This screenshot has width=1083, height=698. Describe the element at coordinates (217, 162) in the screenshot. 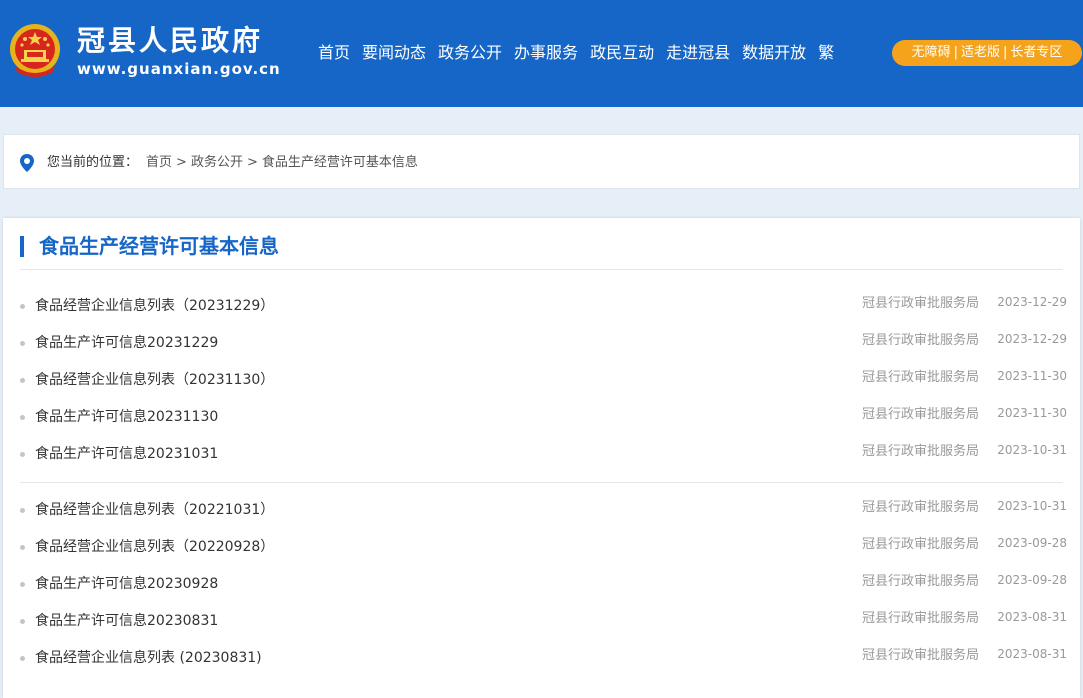

I see `breadcrumb-government-affairs: 政务公开` at that location.